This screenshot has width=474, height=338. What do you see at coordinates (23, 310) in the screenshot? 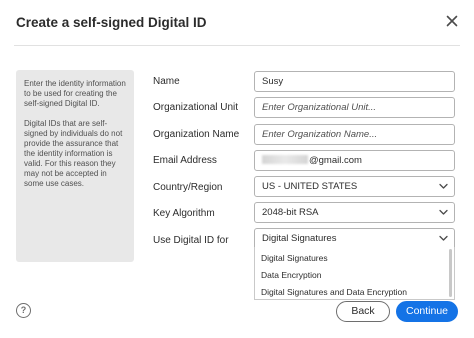
I see `help-icon: ?` at bounding box center [23, 310].